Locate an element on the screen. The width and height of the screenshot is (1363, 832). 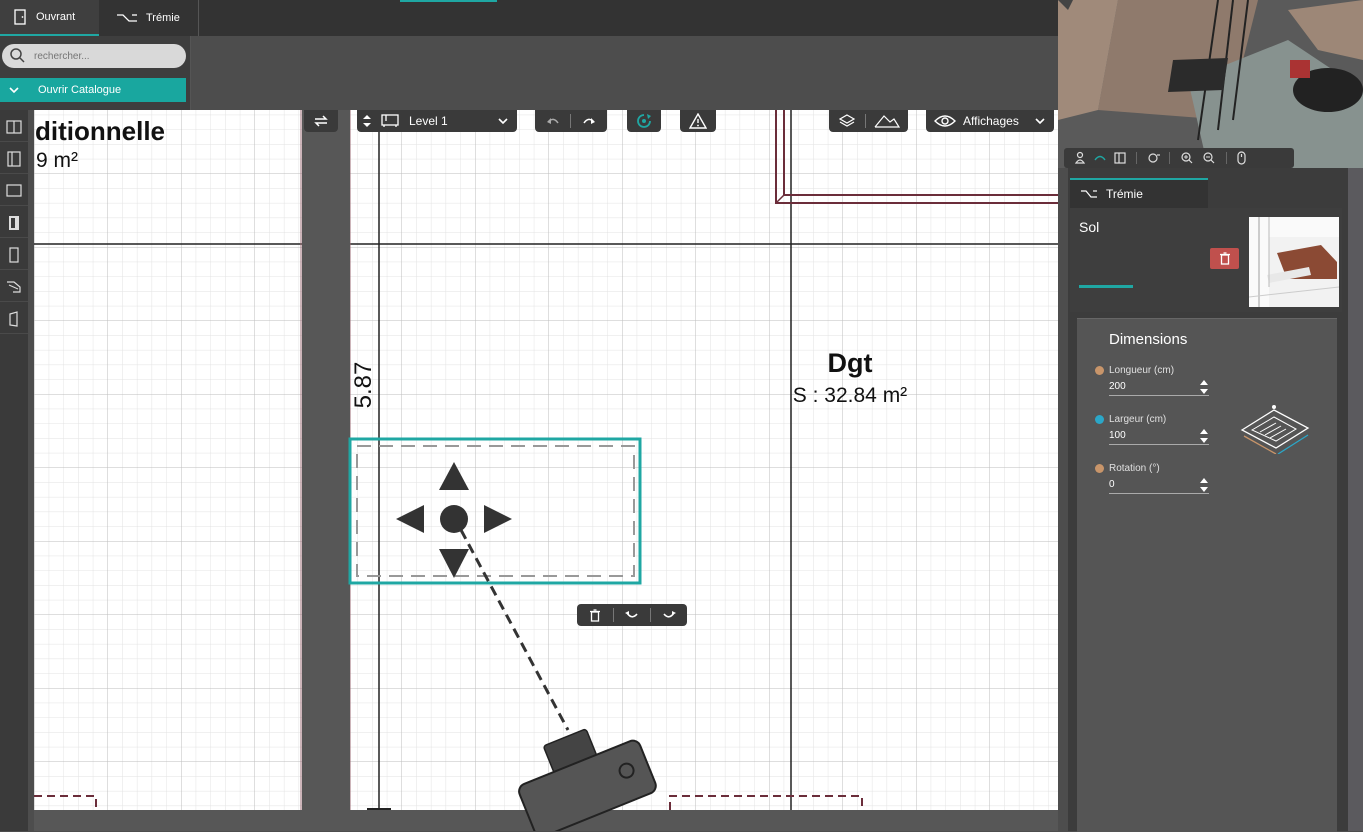
longueur-label: Longueur (cm) is located at coordinates (1142, 370).